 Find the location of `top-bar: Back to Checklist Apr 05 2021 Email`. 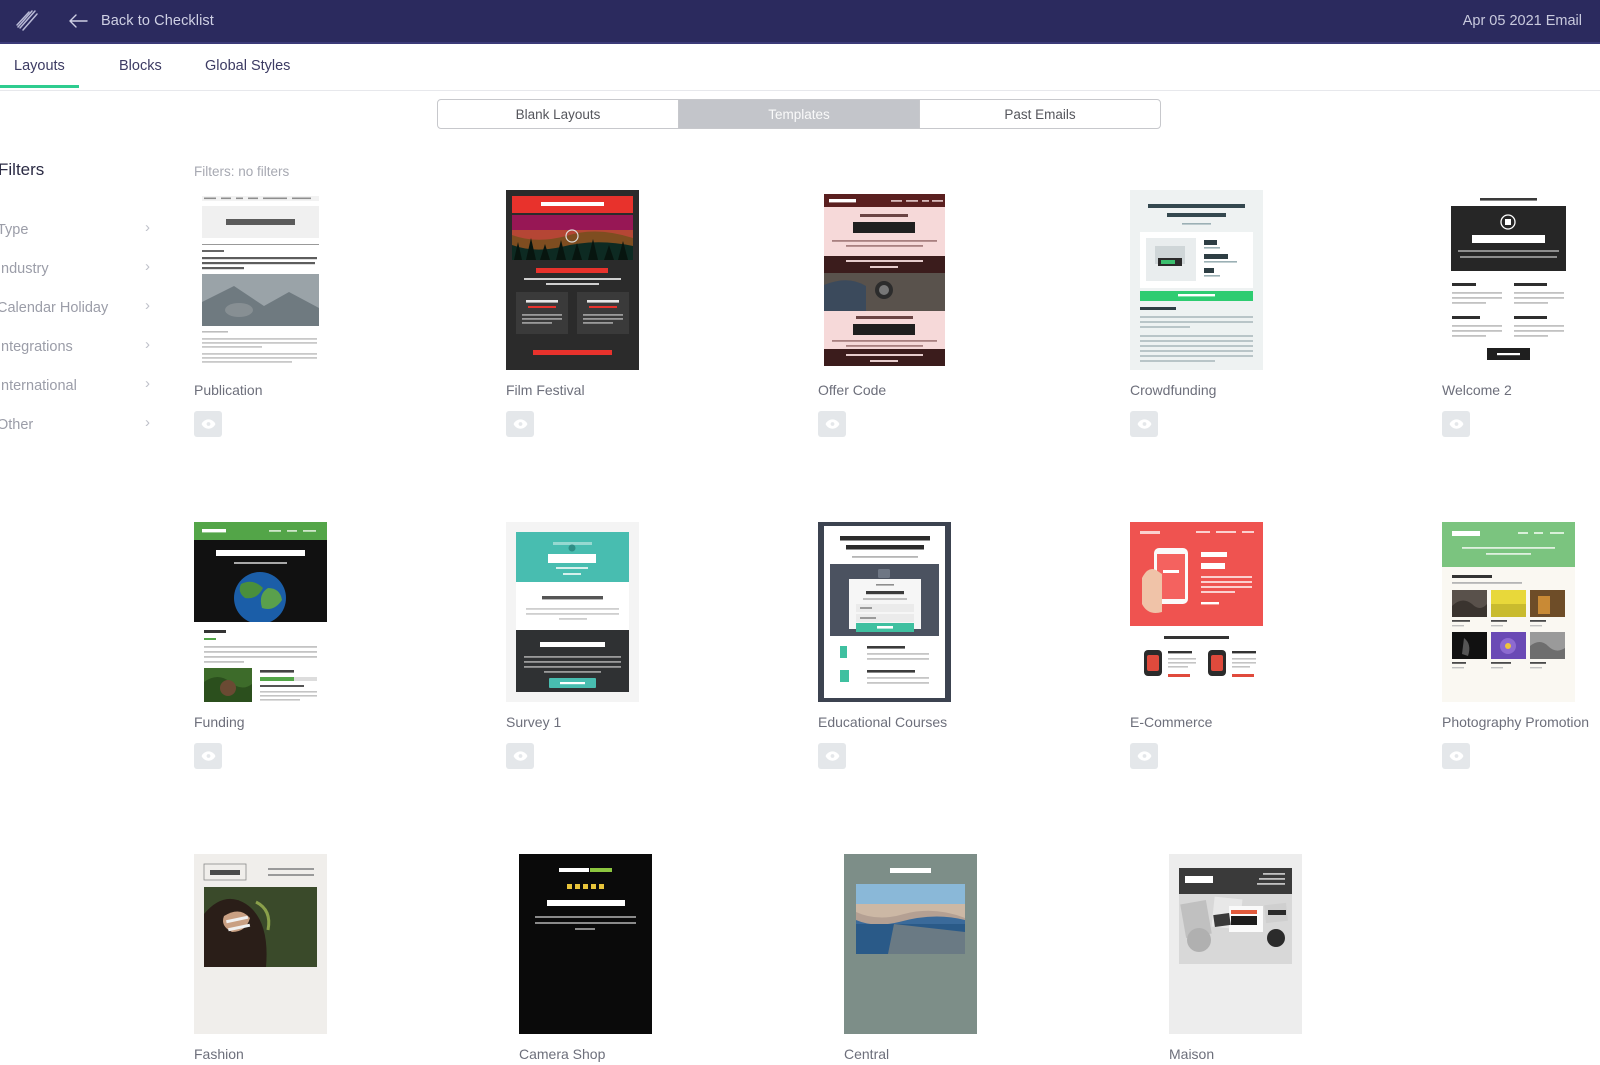

top-bar: Back to Checklist Apr 05 2021 Email is located at coordinates (800, 22).